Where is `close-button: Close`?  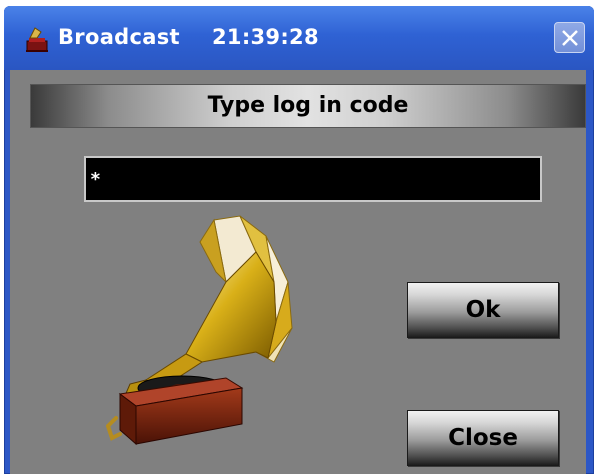 close-button: Close is located at coordinates (483, 438).